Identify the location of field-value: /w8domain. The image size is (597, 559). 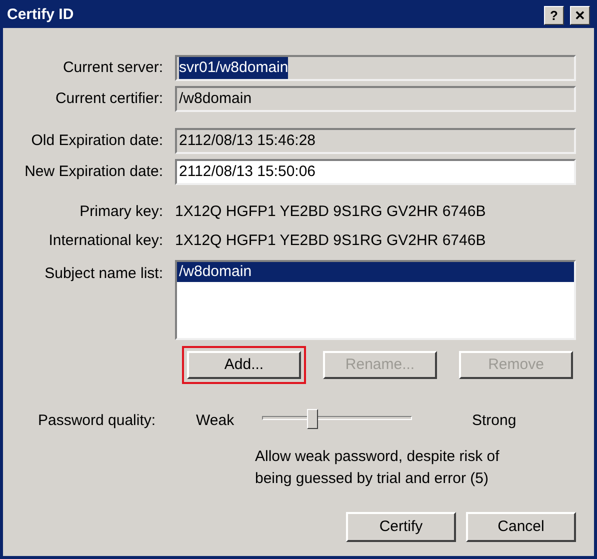
(215, 98).